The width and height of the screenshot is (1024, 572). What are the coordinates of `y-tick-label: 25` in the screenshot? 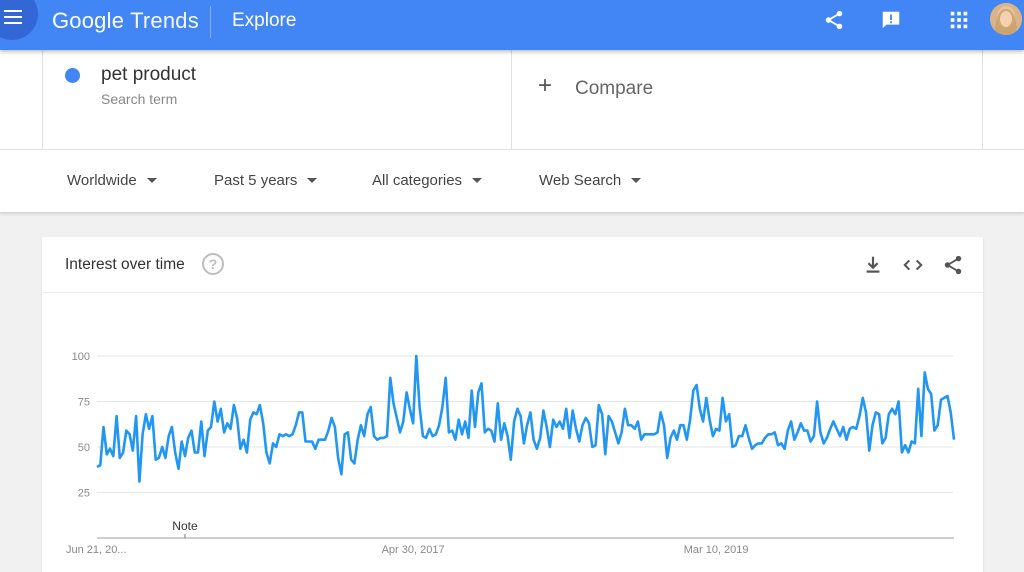 It's located at (84, 494).